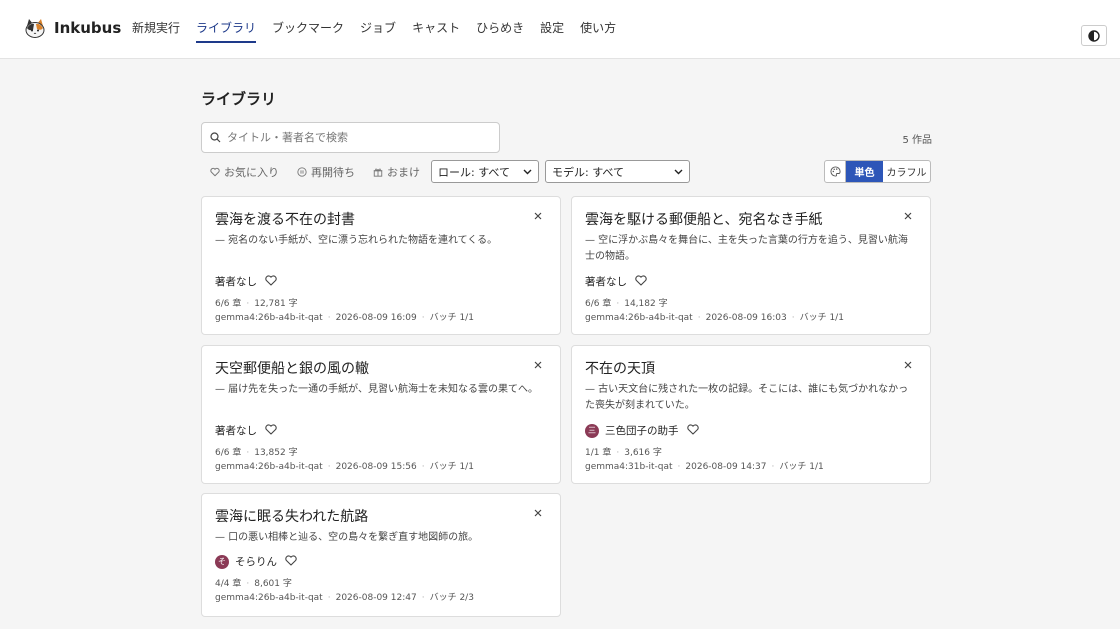 The image size is (1120, 629). I want to click on role-select: ロール: すべて, so click(485, 171).